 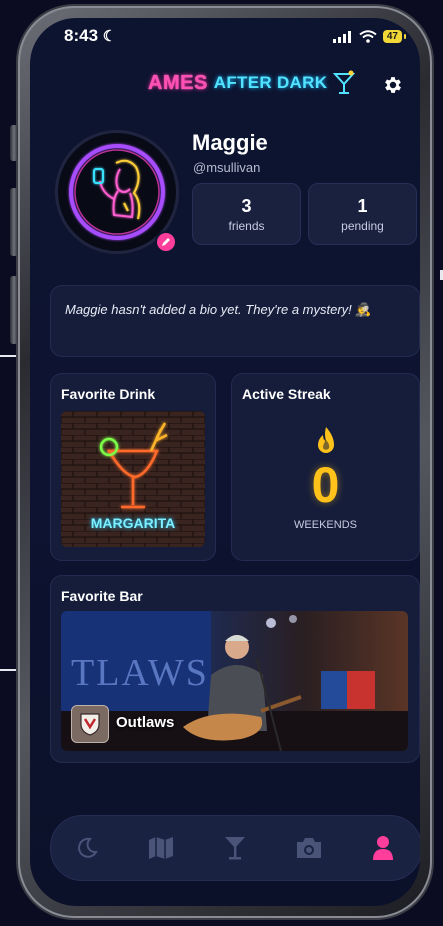 What do you see at coordinates (108, 394) in the screenshot?
I see `favorite-drink-title: Favorite Drink` at bounding box center [108, 394].